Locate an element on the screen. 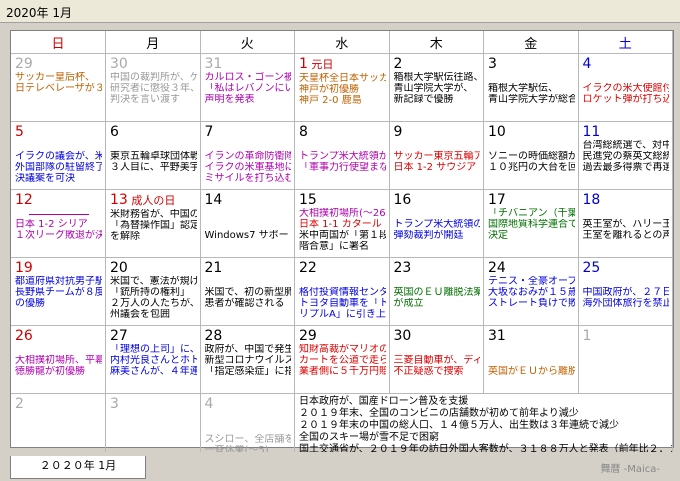 This screenshot has width=680, height=481. event-text: 日本 1-1 カタール is located at coordinates (340, 224).